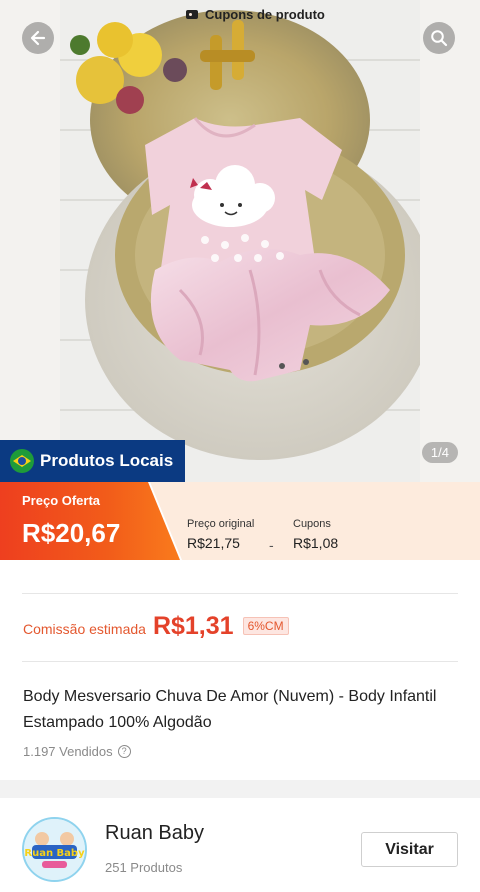 Image resolution: width=480 pixels, height=892 pixels. I want to click on offer-price-label: Preço Oferta, so click(61, 500).